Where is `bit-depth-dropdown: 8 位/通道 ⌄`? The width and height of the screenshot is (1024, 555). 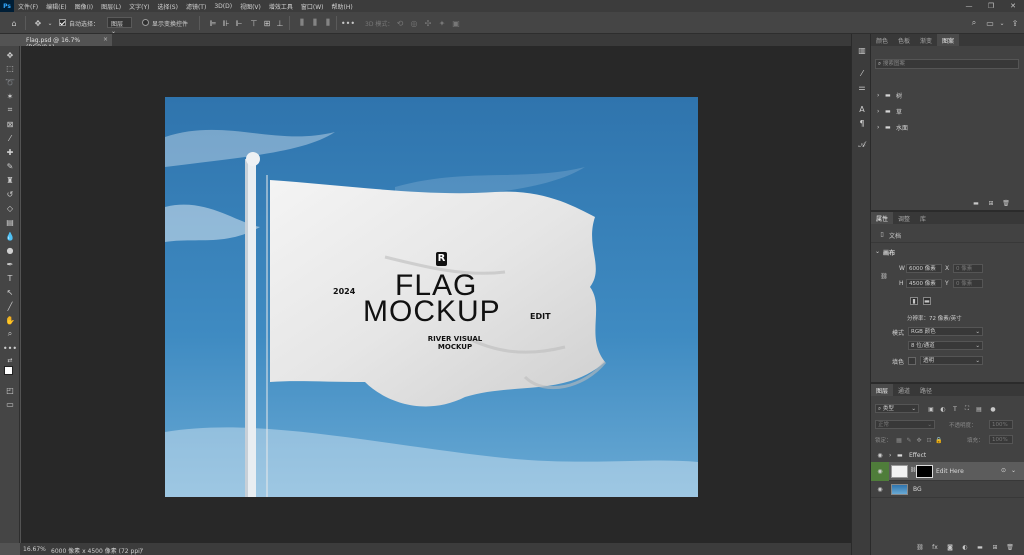
bit-depth-dropdown: 8 位/通道 ⌄ is located at coordinates (945, 345).